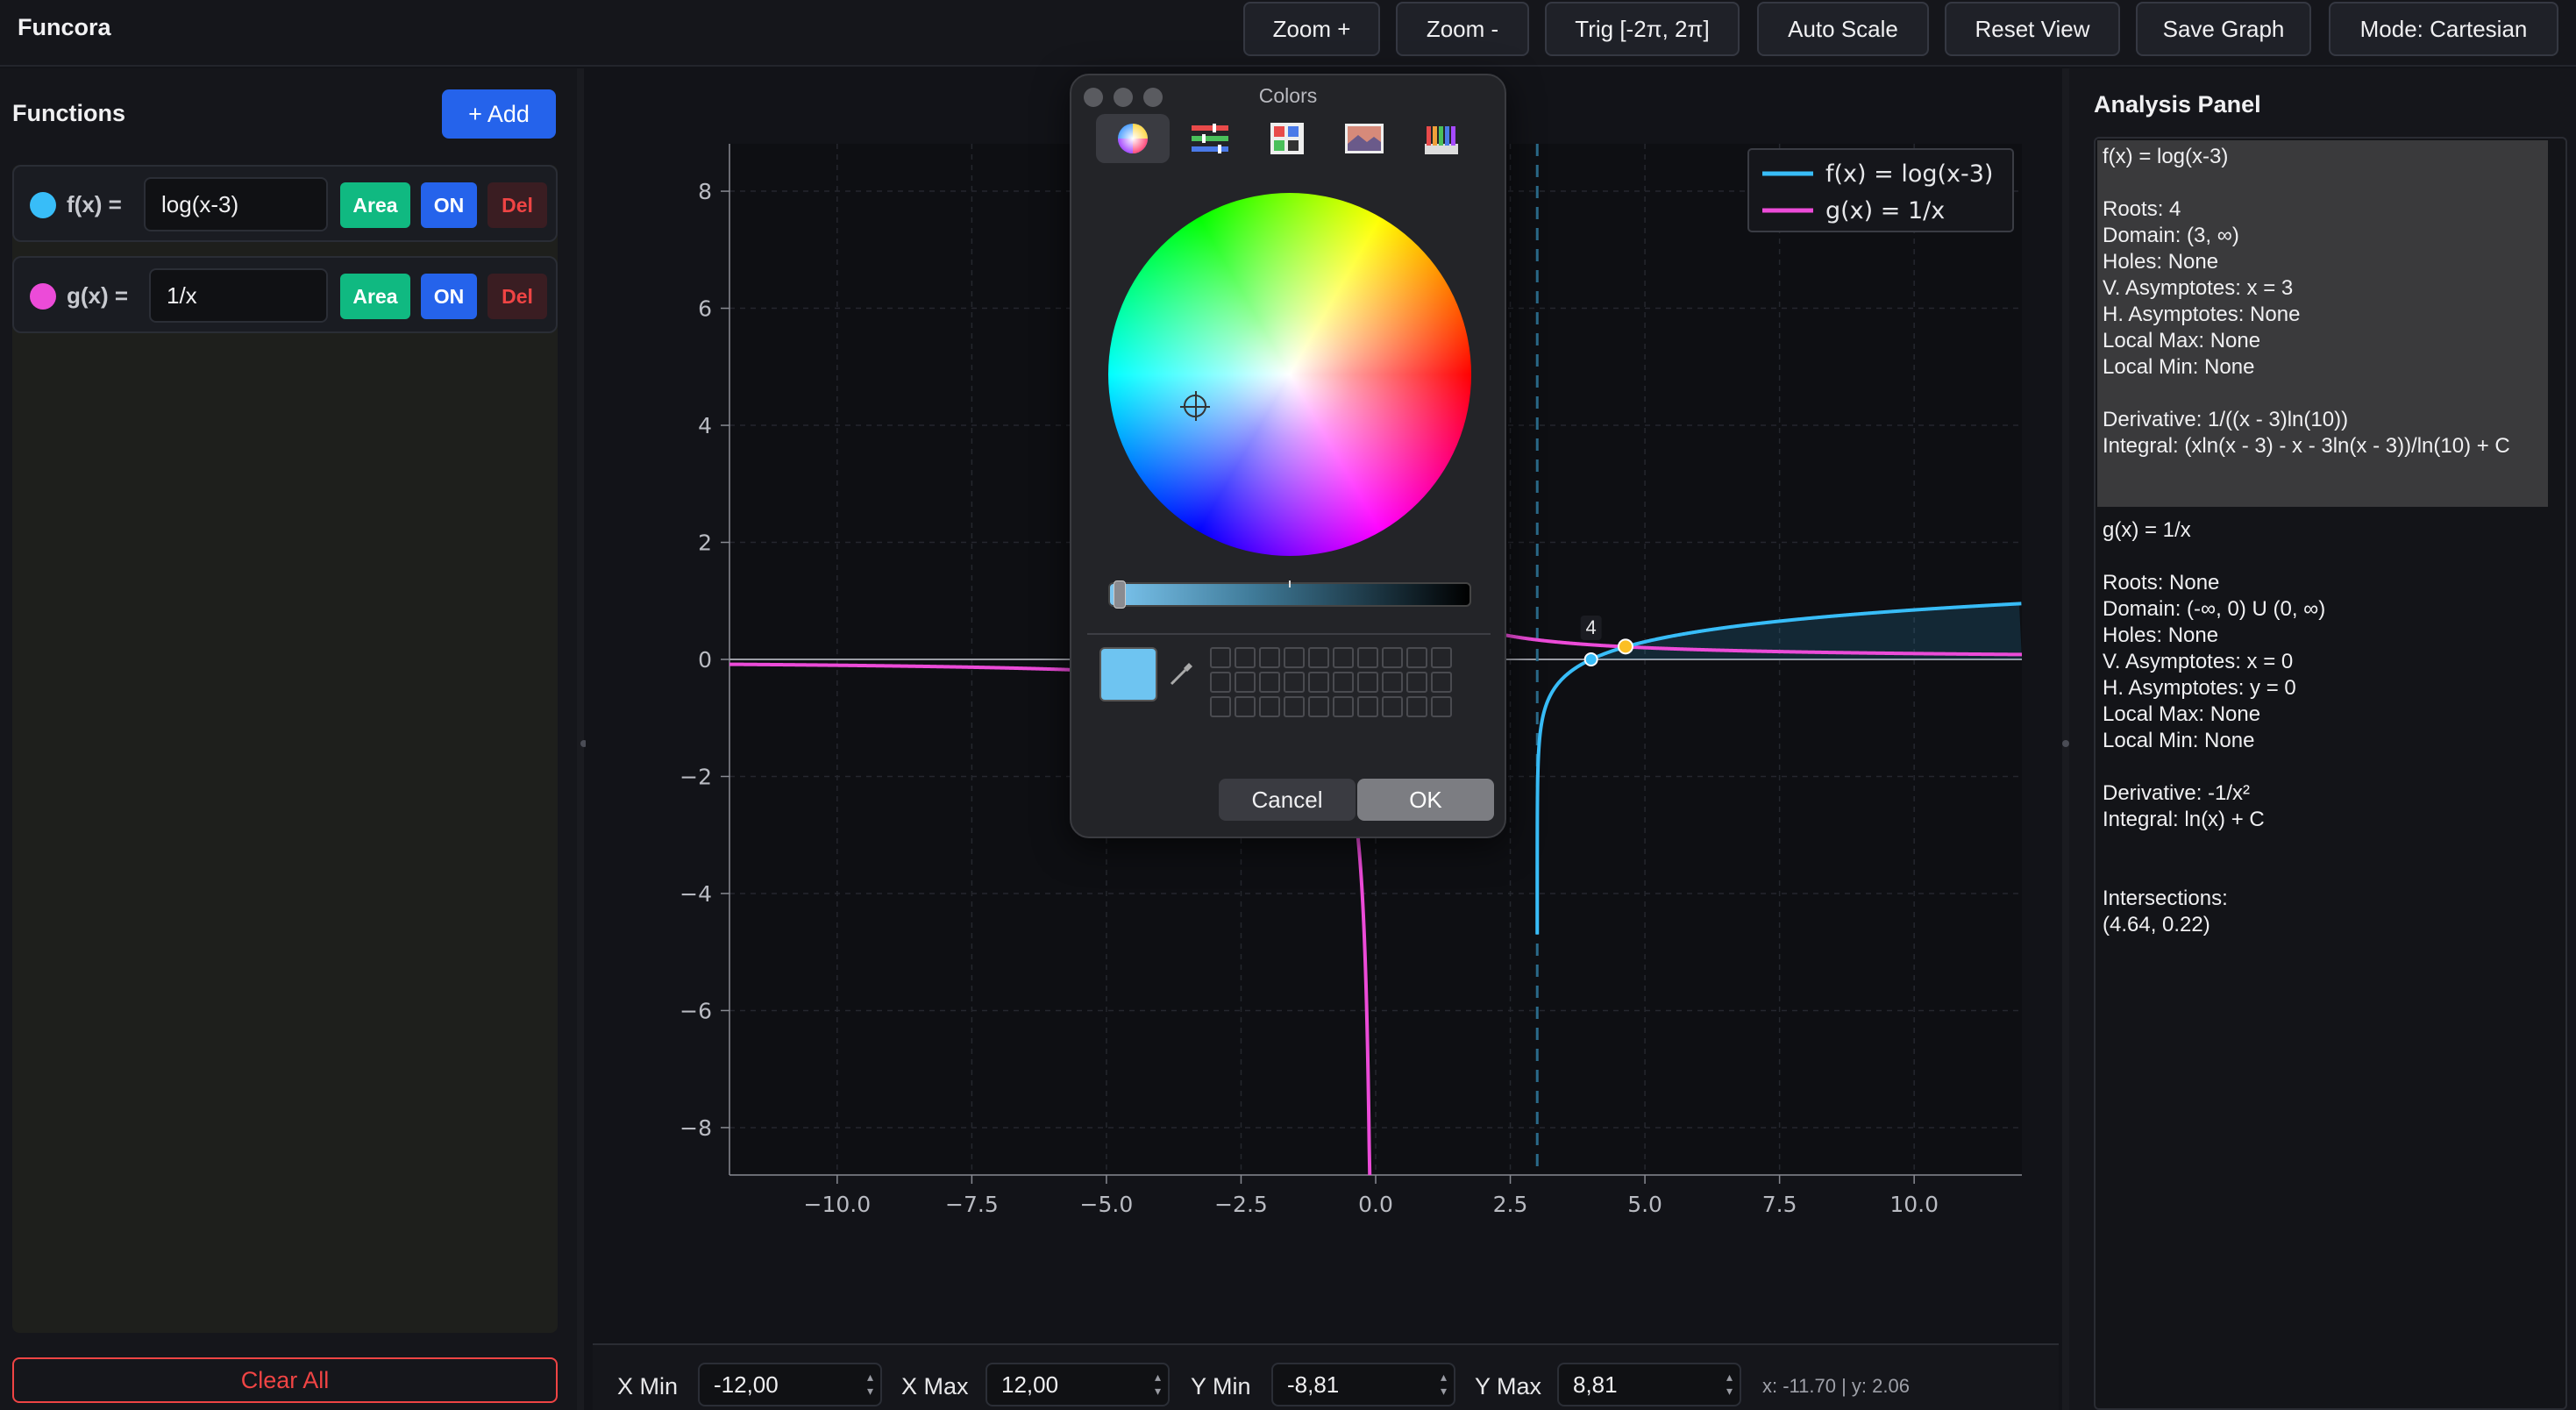 Image resolution: width=2576 pixels, height=1410 pixels. Describe the element at coordinates (517, 297) in the screenshot. I see `delete-button-g: Del` at that location.